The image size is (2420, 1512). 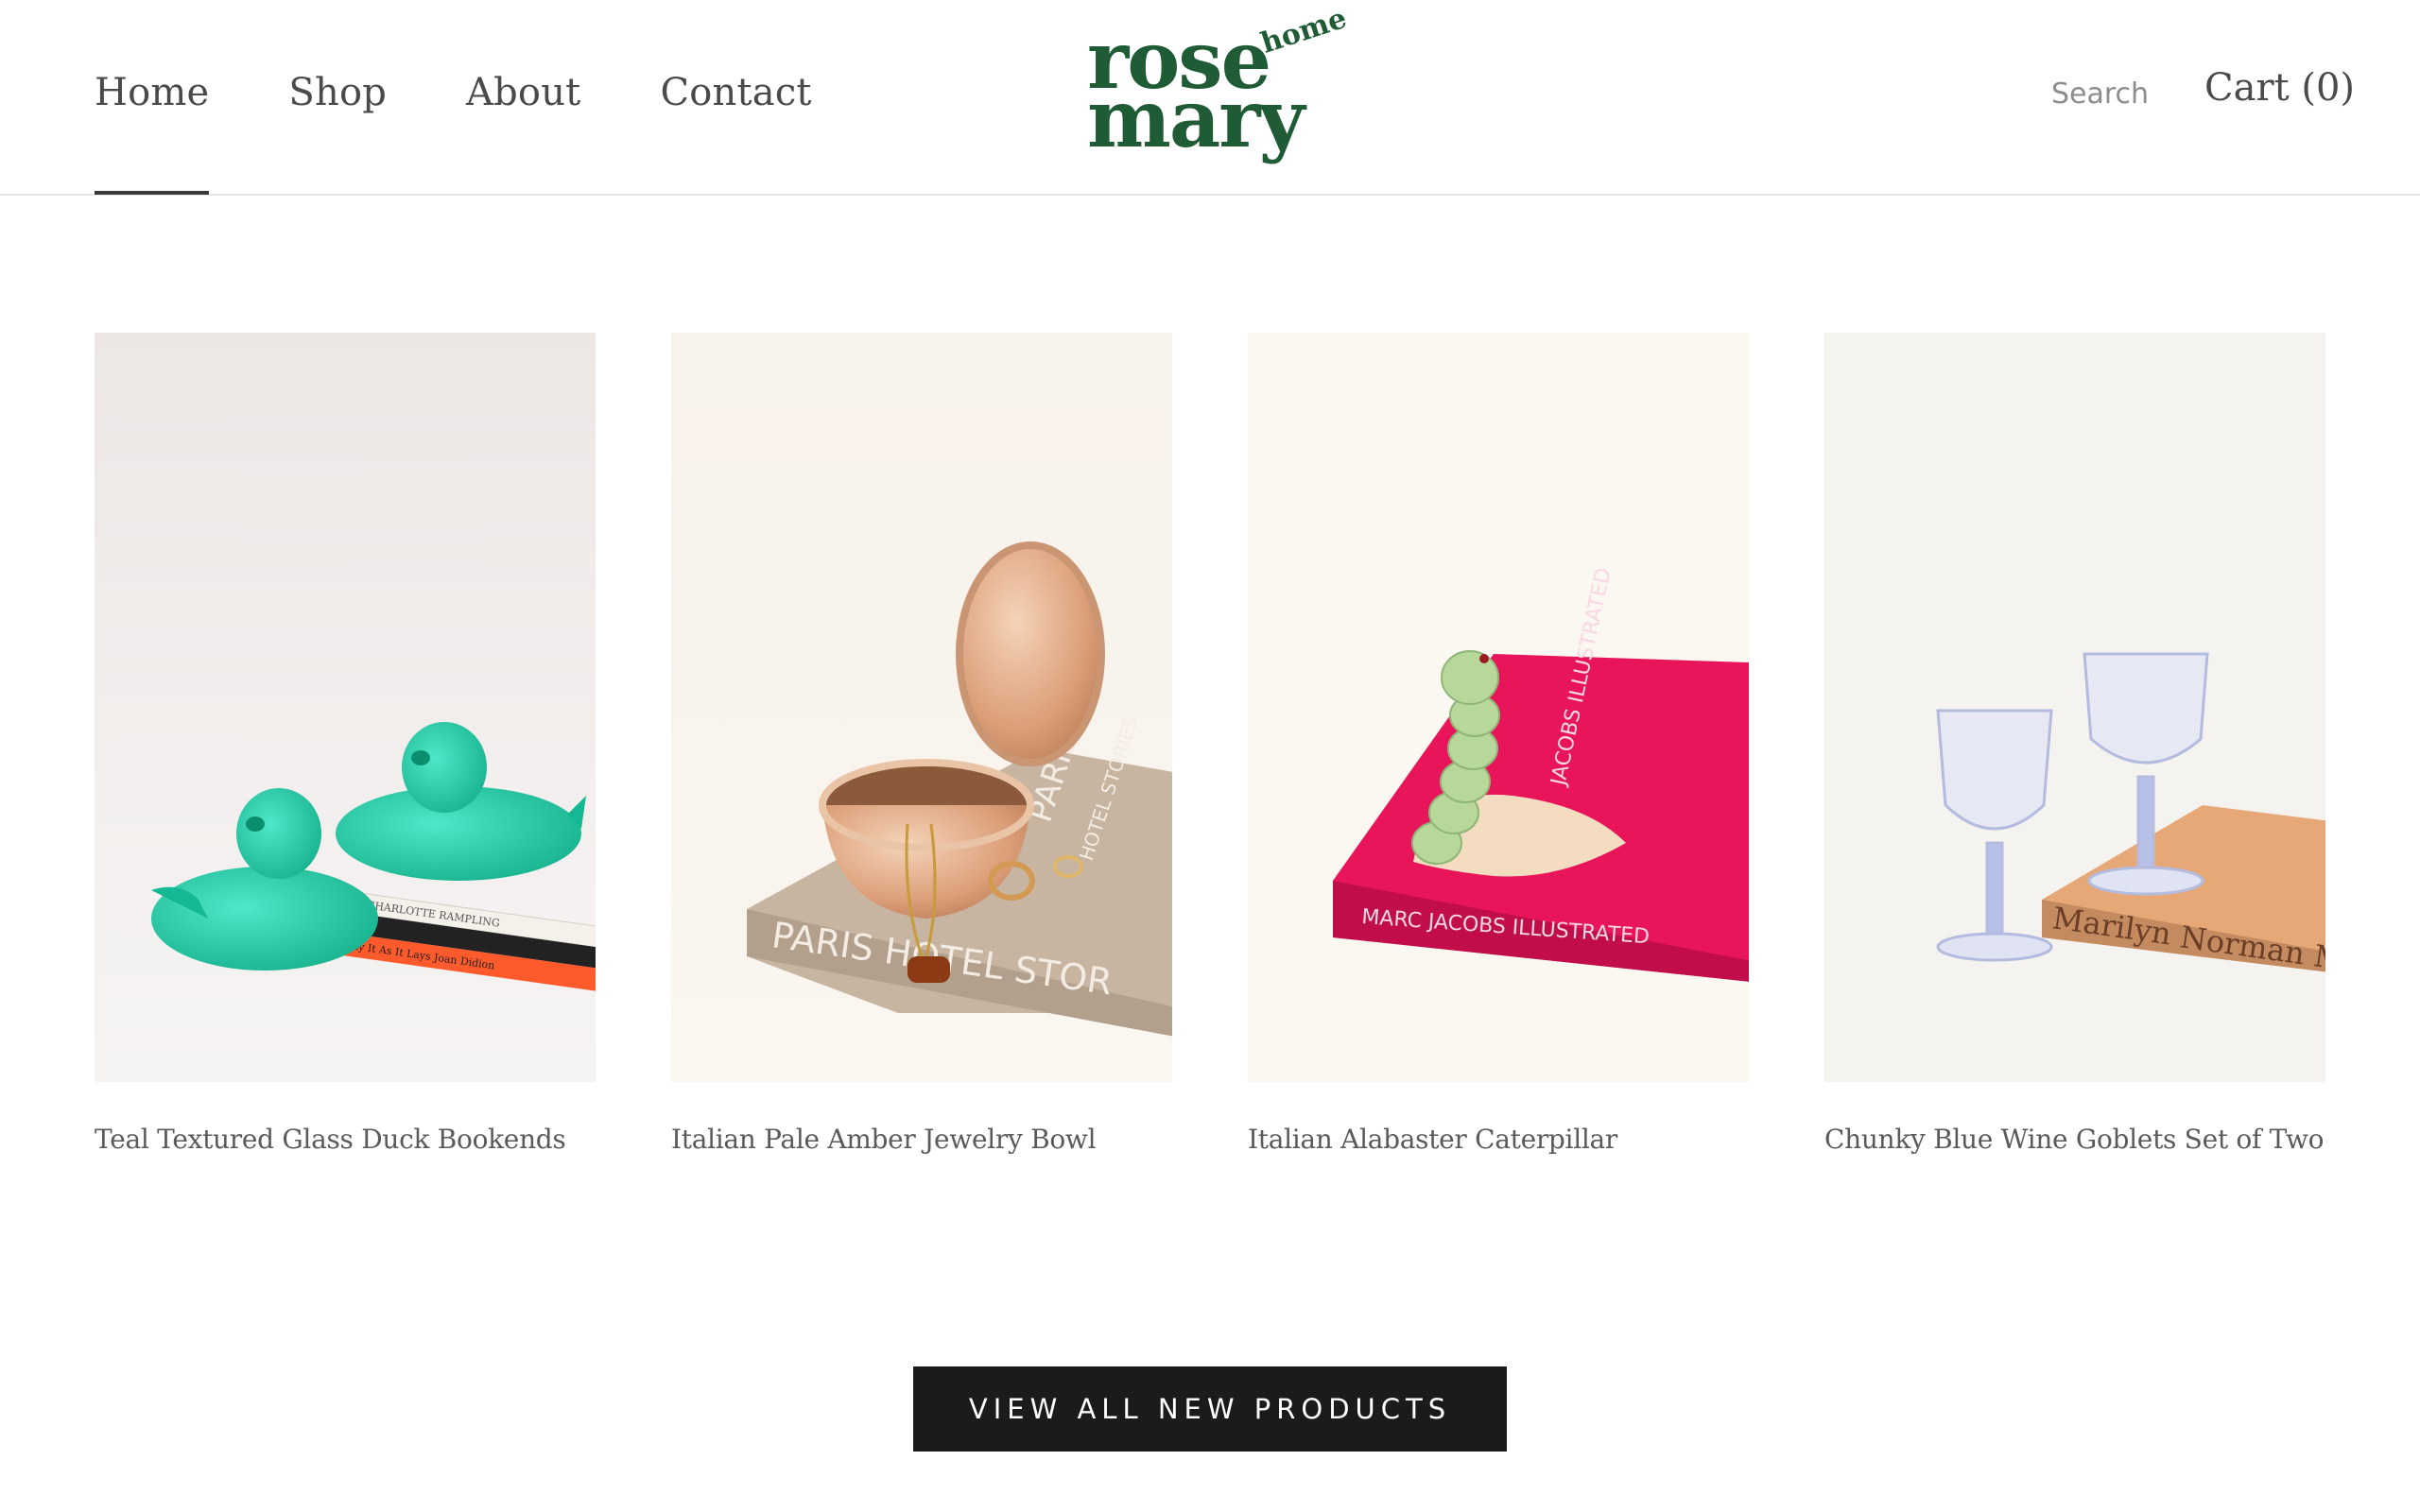 What do you see at coordinates (1498, 1139) in the screenshot?
I see `product-title: Italian Alabaster Caterpillar` at bounding box center [1498, 1139].